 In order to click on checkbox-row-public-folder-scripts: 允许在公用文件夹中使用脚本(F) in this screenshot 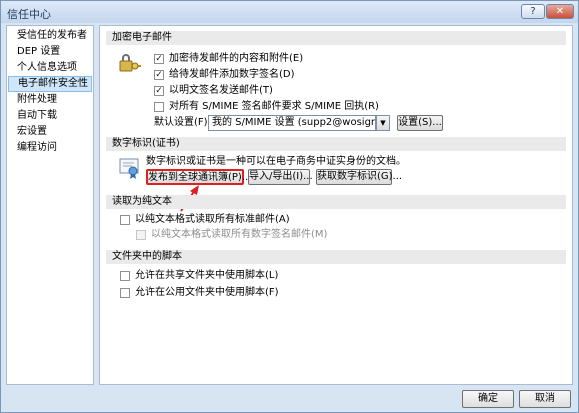, I will do `click(199, 293)`.